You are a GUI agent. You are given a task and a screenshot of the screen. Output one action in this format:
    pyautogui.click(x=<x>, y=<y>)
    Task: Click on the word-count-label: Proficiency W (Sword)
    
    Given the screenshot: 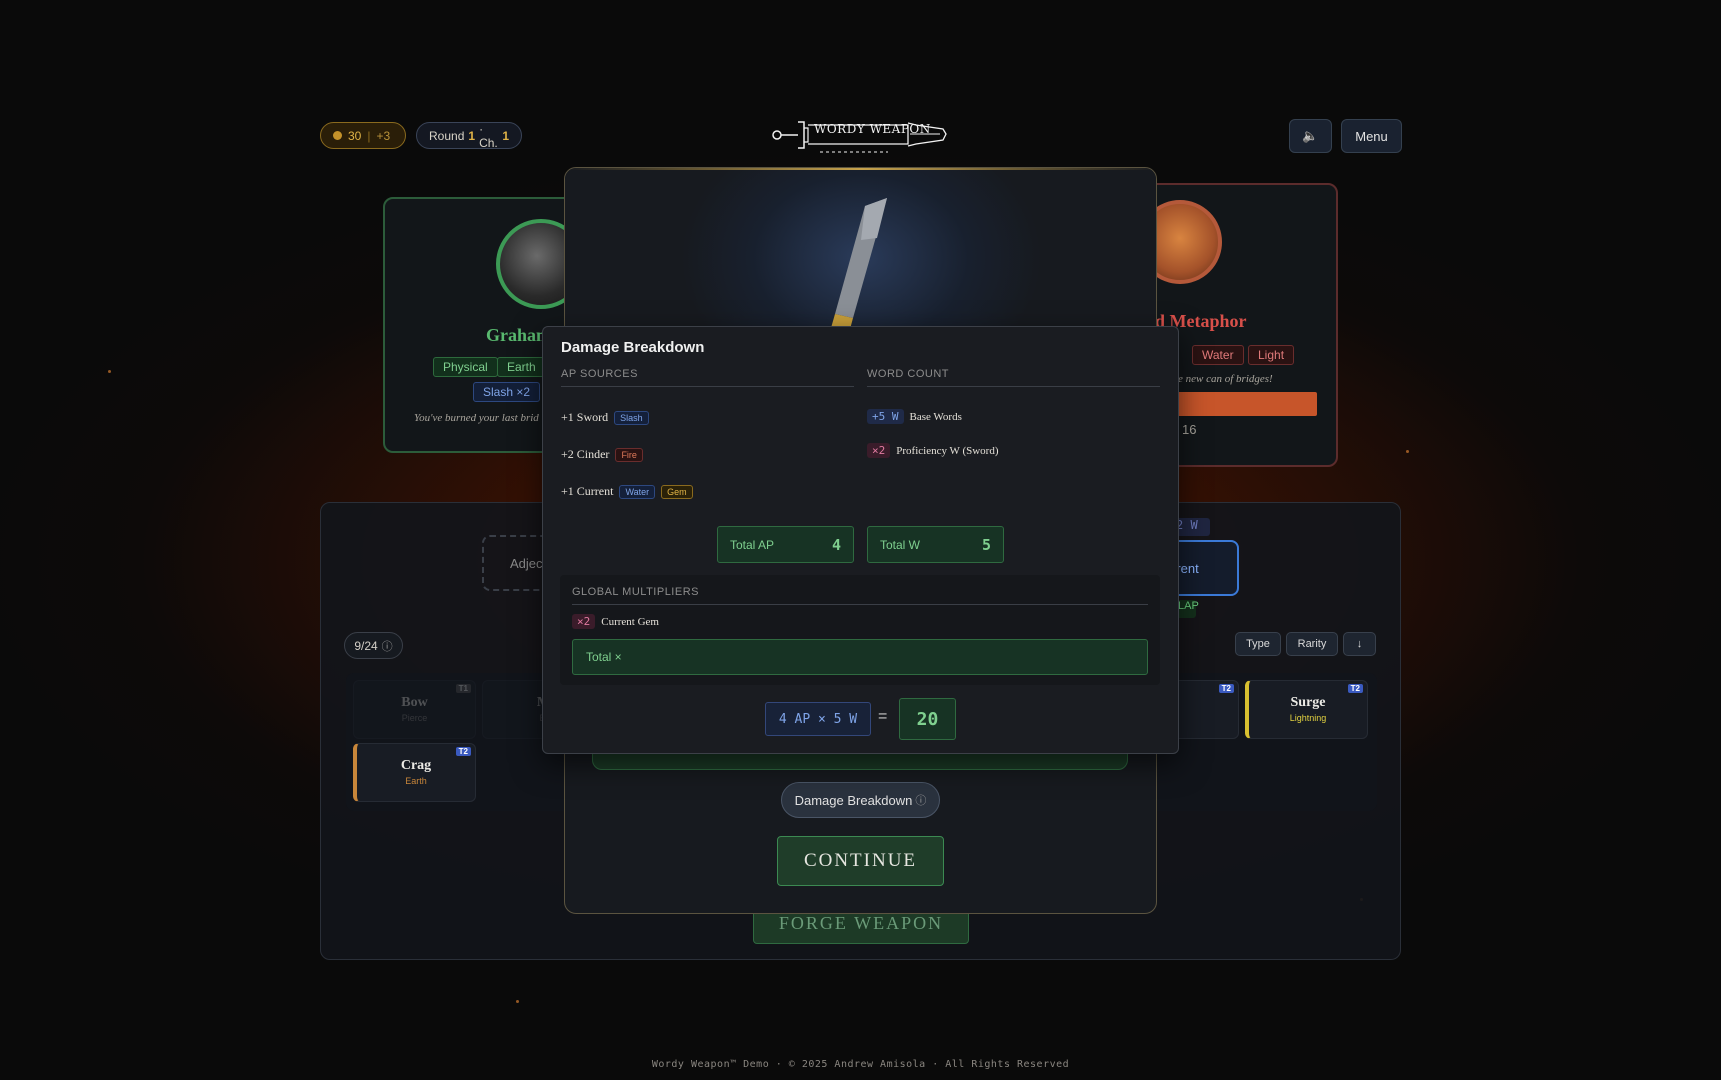 What is the action you would take?
    pyautogui.click(x=947, y=450)
    